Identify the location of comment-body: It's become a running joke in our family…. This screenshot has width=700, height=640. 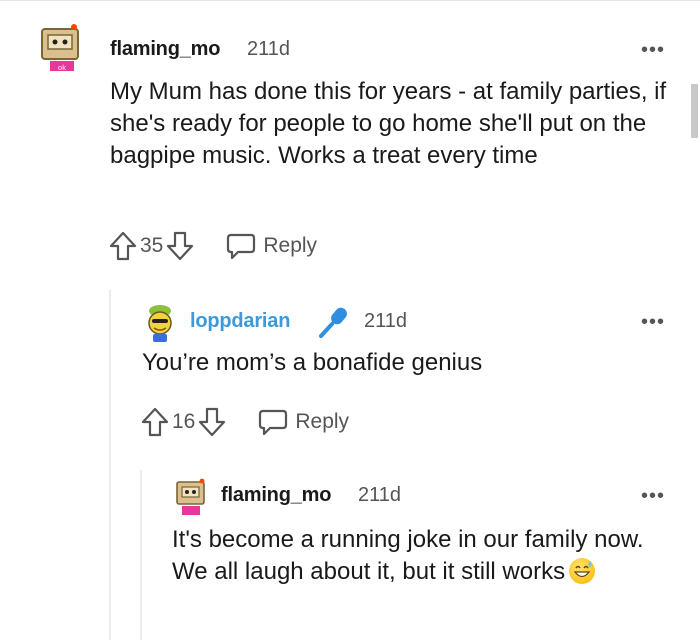
(422, 556).